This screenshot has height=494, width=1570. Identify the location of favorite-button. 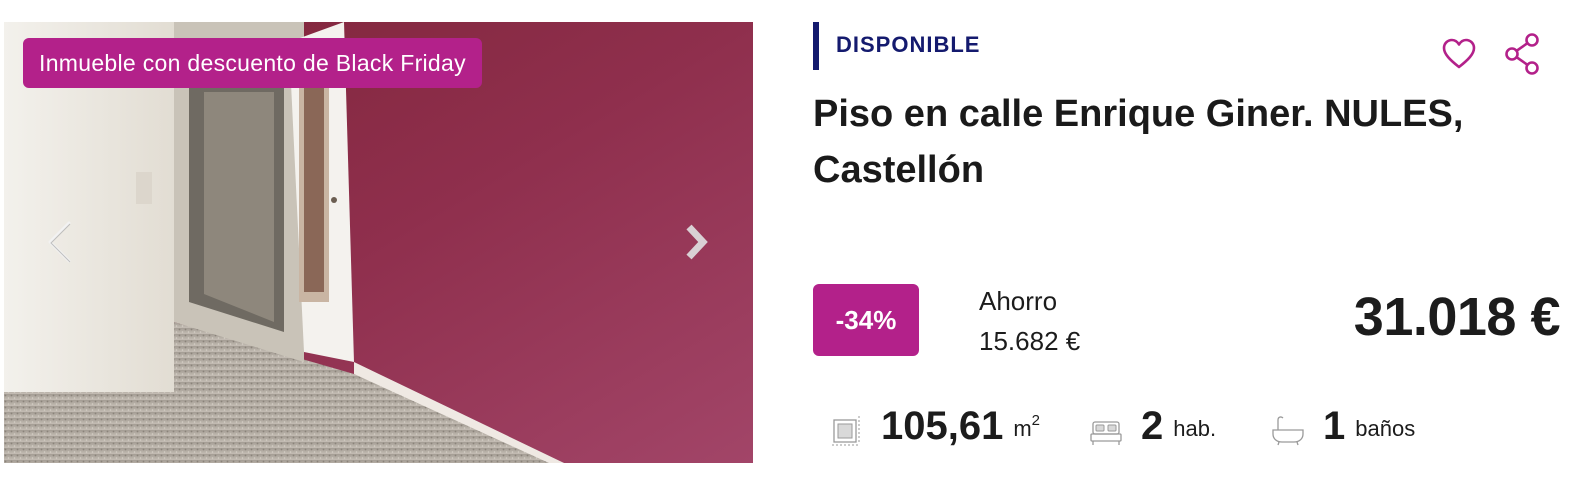
(1459, 54).